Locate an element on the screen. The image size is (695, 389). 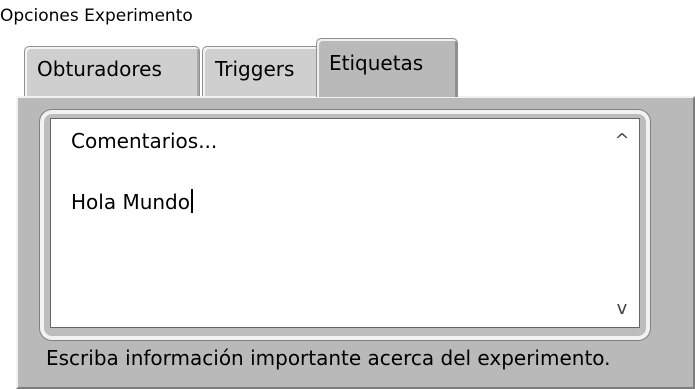
comments-line-2-text: Hola Mundo is located at coordinates (130, 202).